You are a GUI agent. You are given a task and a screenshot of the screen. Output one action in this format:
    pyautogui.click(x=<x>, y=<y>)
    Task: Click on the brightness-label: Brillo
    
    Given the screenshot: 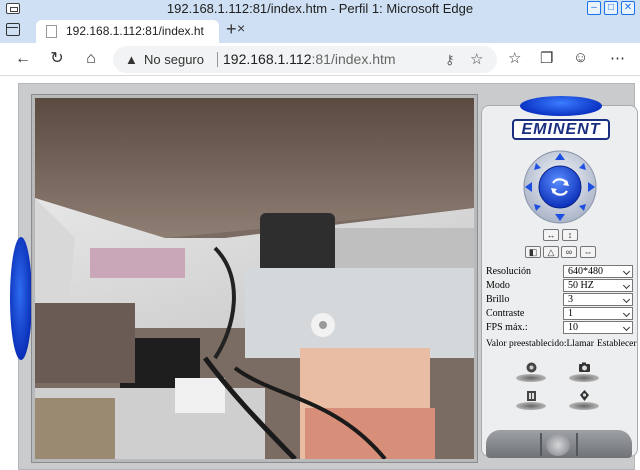 What is the action you would take?
    pyautogui.click(x=498, y=299)
    